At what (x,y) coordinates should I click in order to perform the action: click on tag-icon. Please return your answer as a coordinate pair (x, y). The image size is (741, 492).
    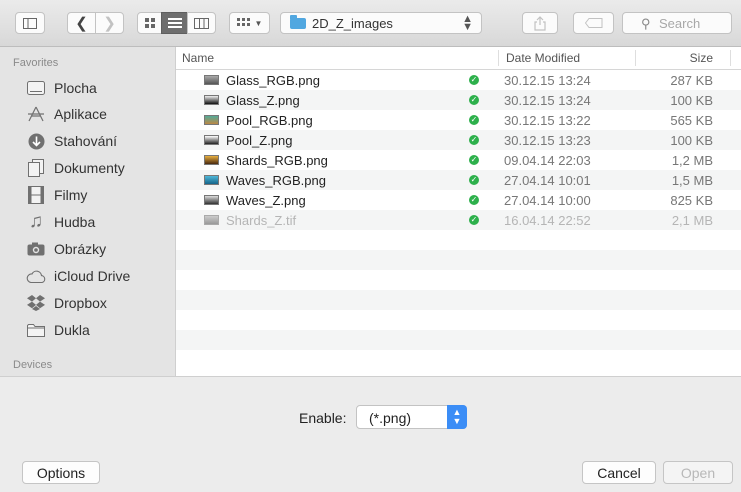
    Looking at the image, I should click on (593, 23).